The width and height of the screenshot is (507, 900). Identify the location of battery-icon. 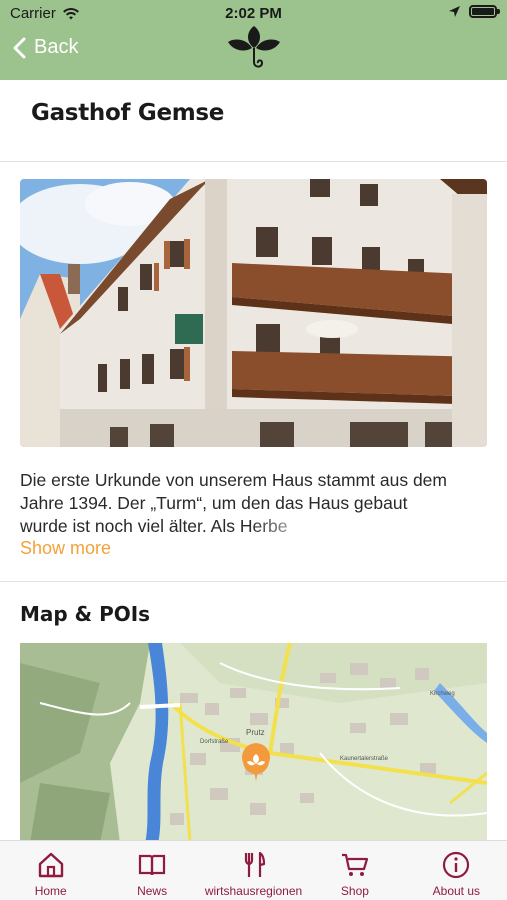
(484, 11).